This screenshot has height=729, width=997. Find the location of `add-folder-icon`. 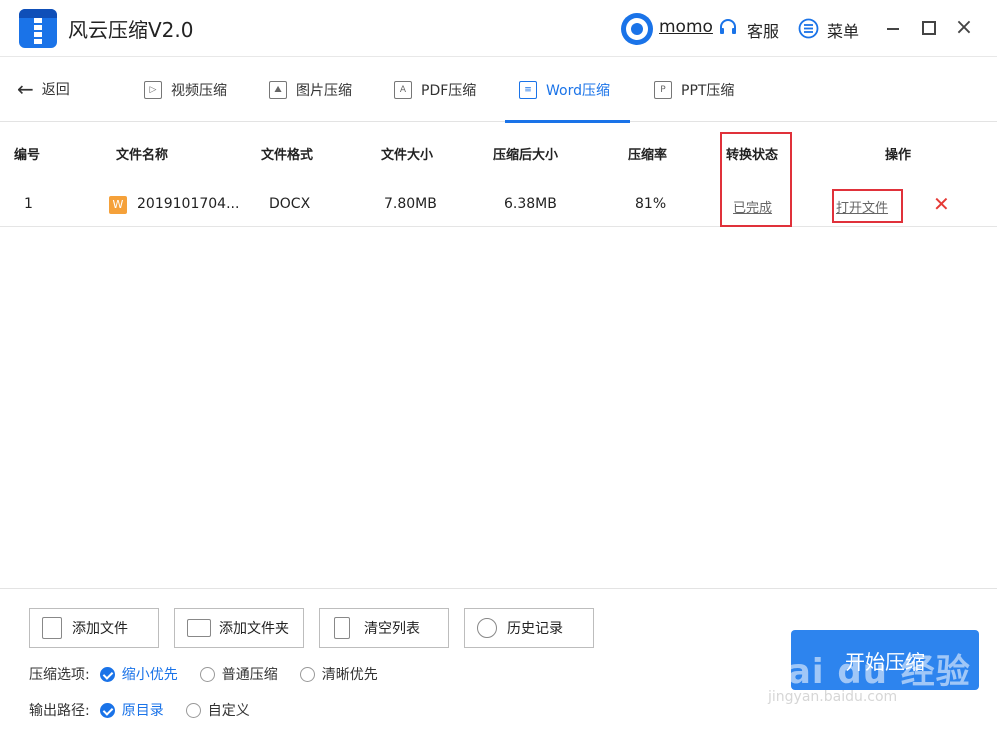

add-folder-icon is located at coordinates (199, 628).